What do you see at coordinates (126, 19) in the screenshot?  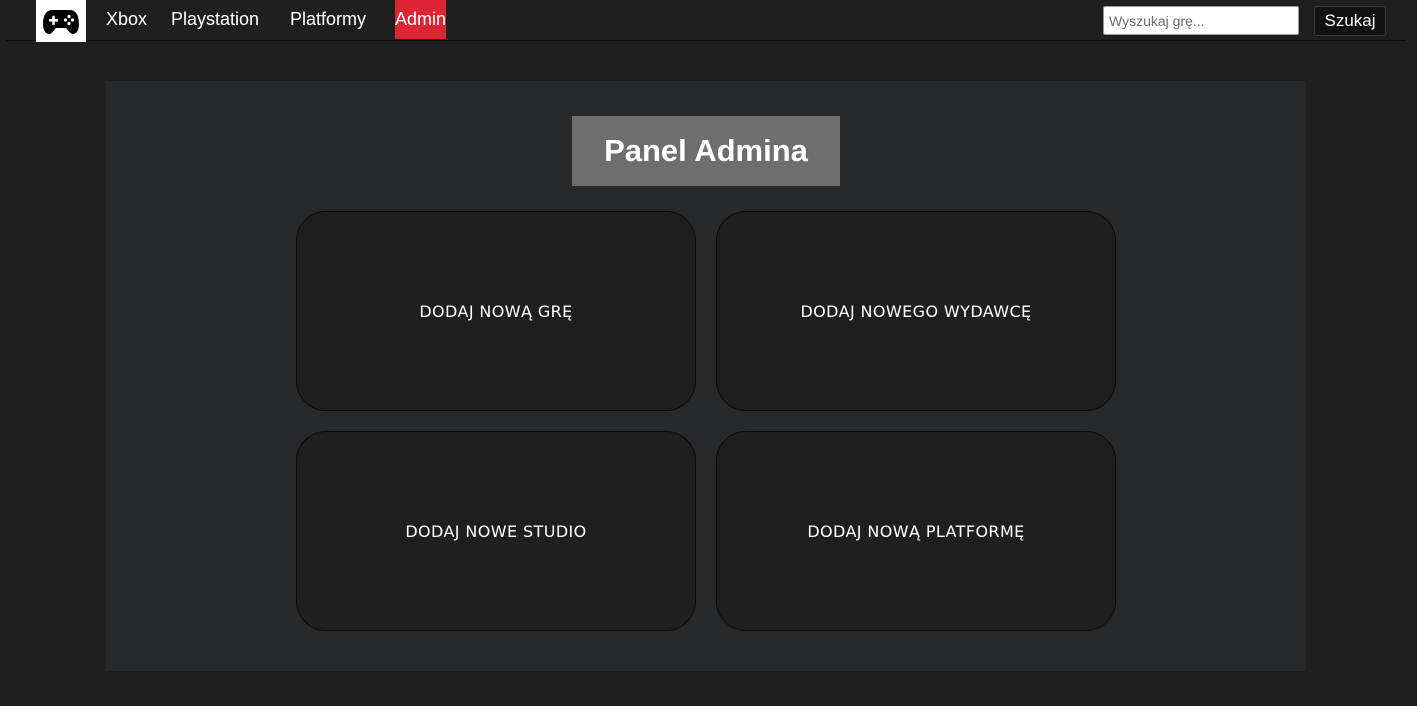 I see `nav-link-xbox: Xbox` at bounding box center [126, 19].